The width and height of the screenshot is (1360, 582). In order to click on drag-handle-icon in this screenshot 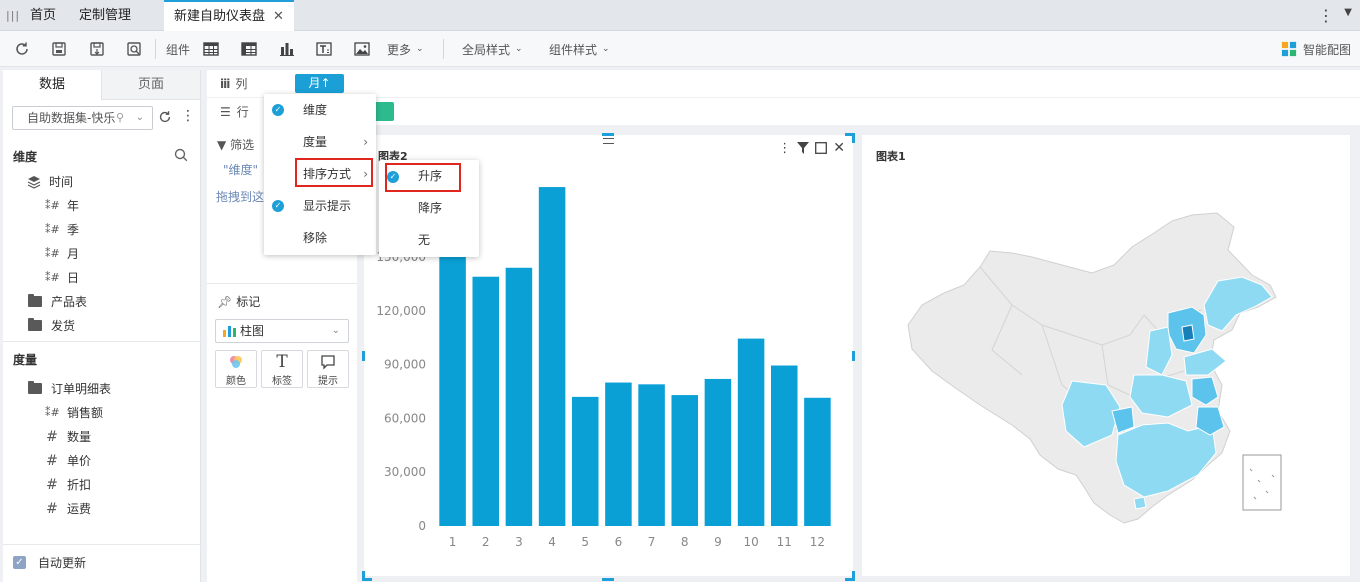, I will do `click(608, 141)`.